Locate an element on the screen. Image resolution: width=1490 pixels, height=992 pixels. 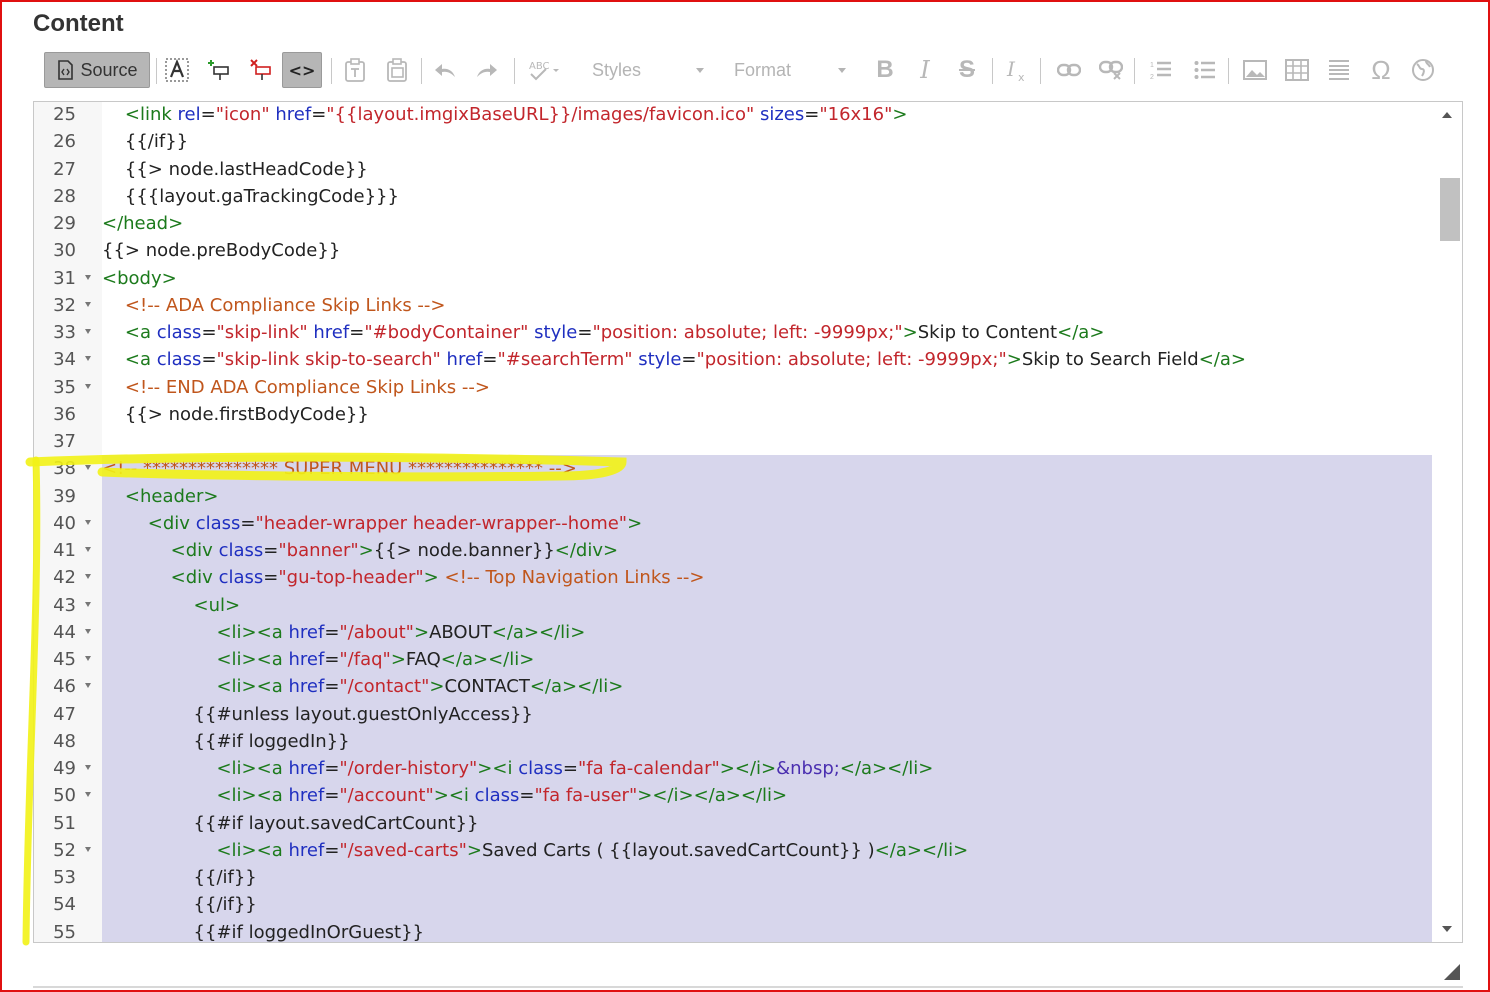
strikethrough-button: S is located at coordinates (967, 70).